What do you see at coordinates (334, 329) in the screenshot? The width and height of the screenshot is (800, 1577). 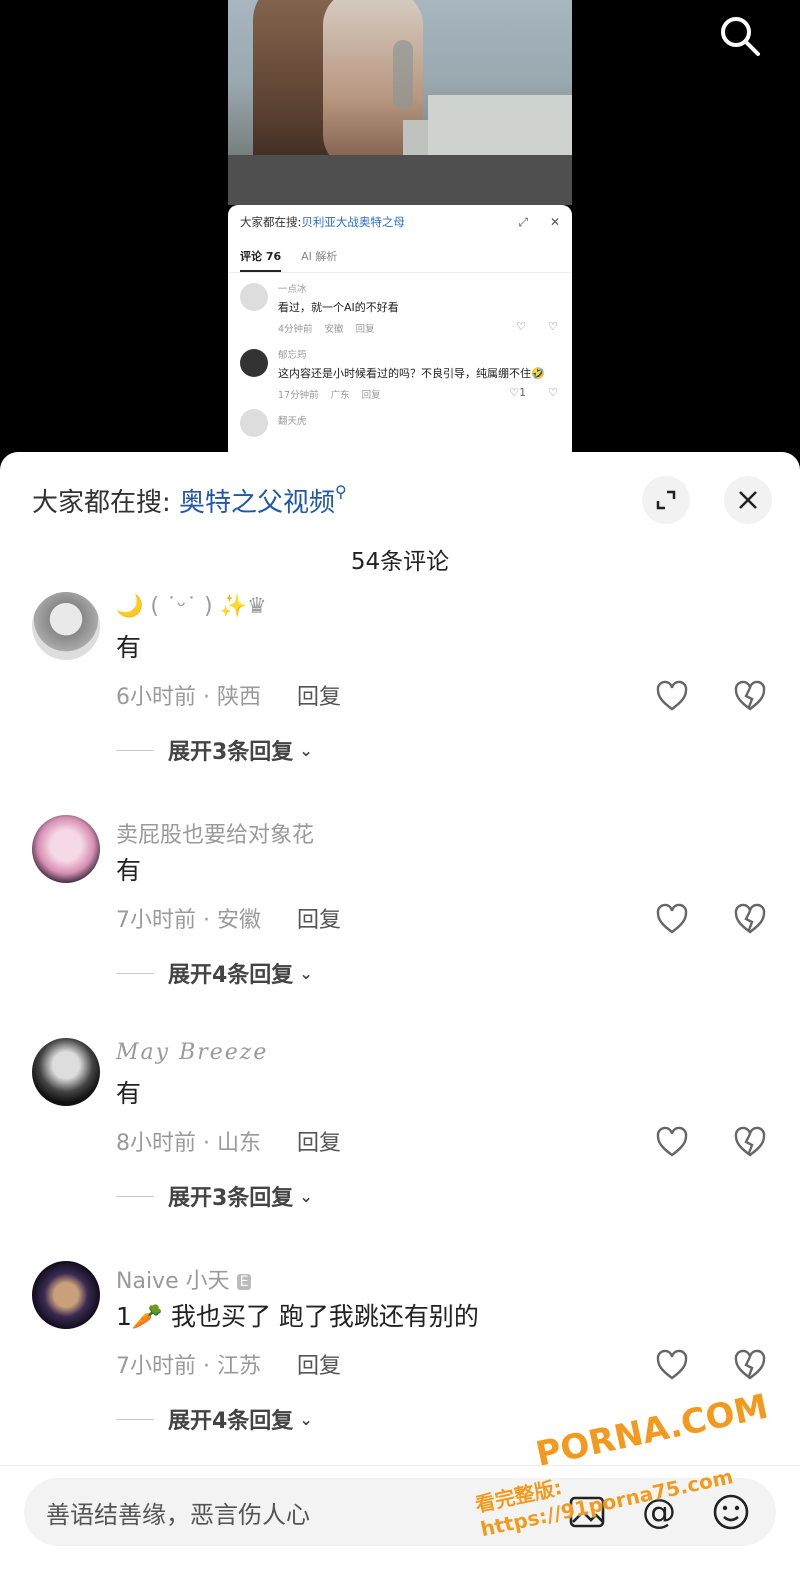 I see `comment-location: 安徽` at bounding box center [334, 329].